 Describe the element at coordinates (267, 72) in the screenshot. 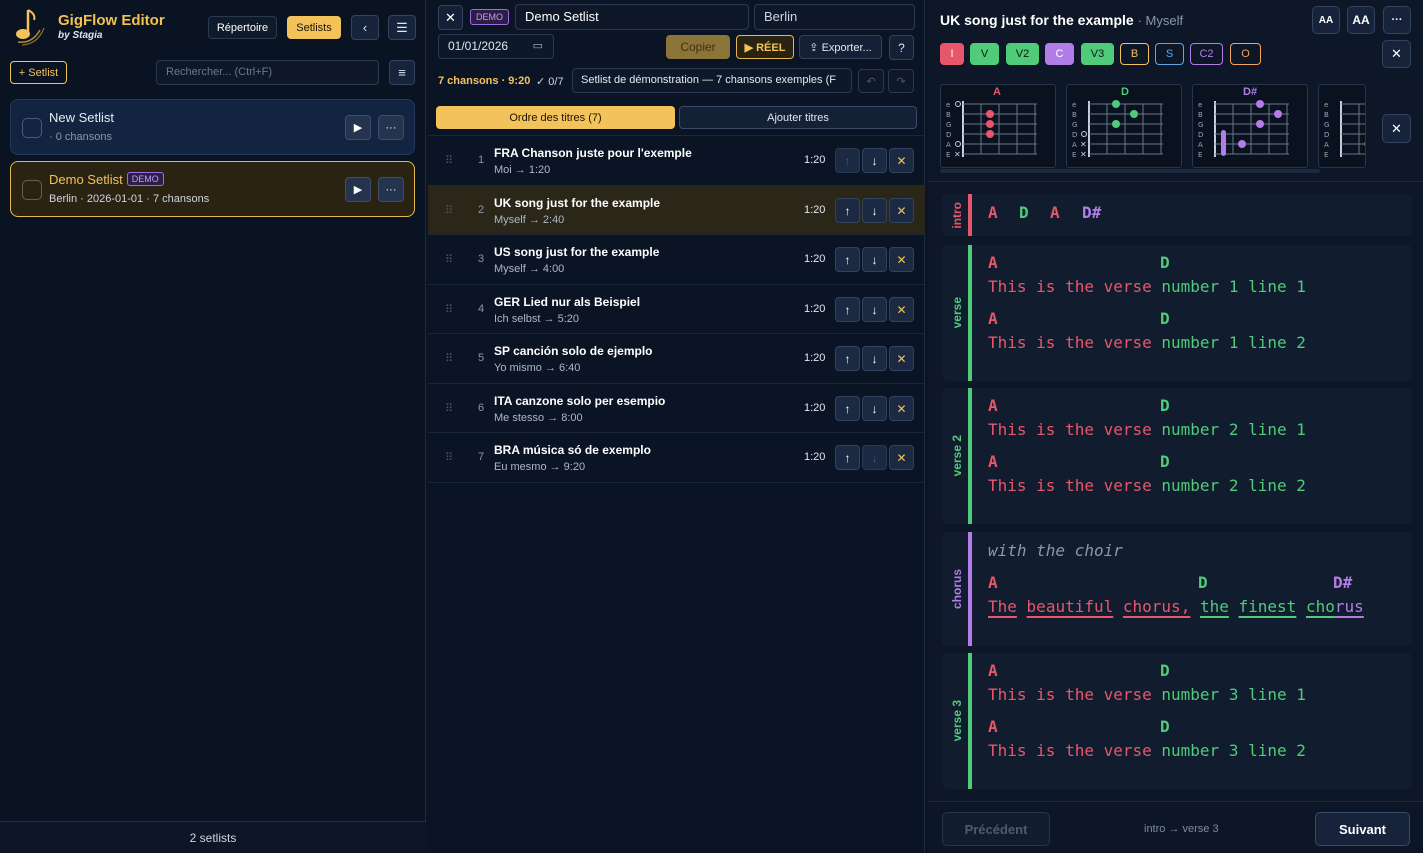

I see `search-input: Rechercher... (Ctrl+F)` at that location.